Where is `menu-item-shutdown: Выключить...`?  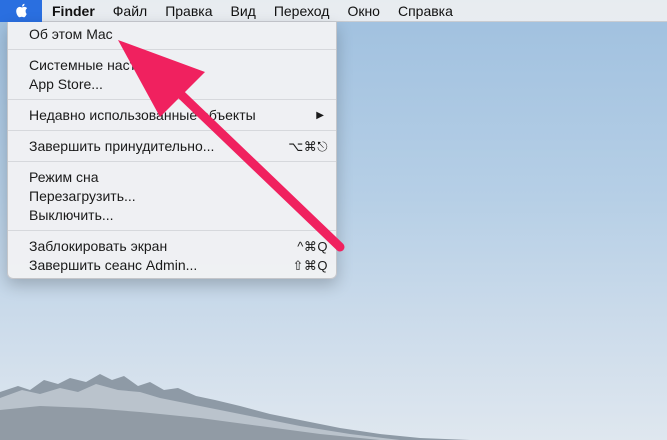 menu-item-shutdown: Выключить... is located at coordinates (172, 215).